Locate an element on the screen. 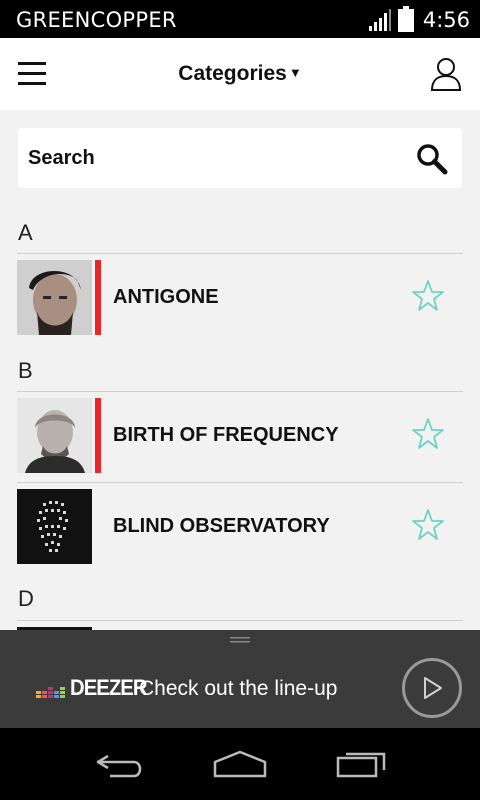  app-bar: Categories ▼ is located at coordinates (240, 74).